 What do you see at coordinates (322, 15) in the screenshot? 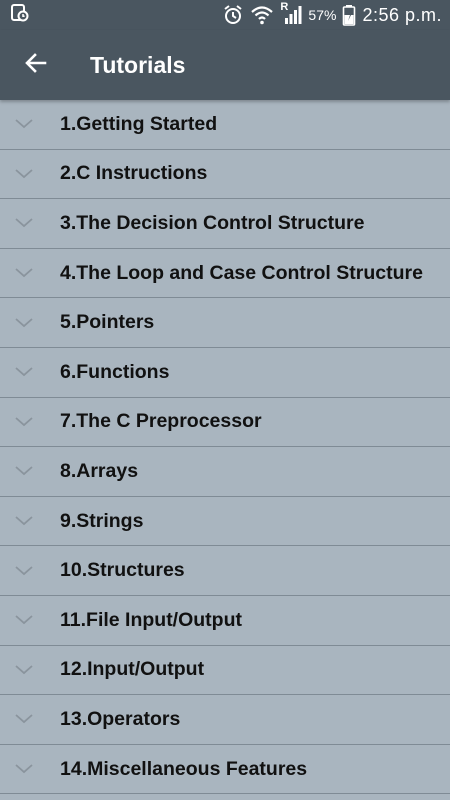
I see `battery-percent: 57%` at bounding box center [322, 15].